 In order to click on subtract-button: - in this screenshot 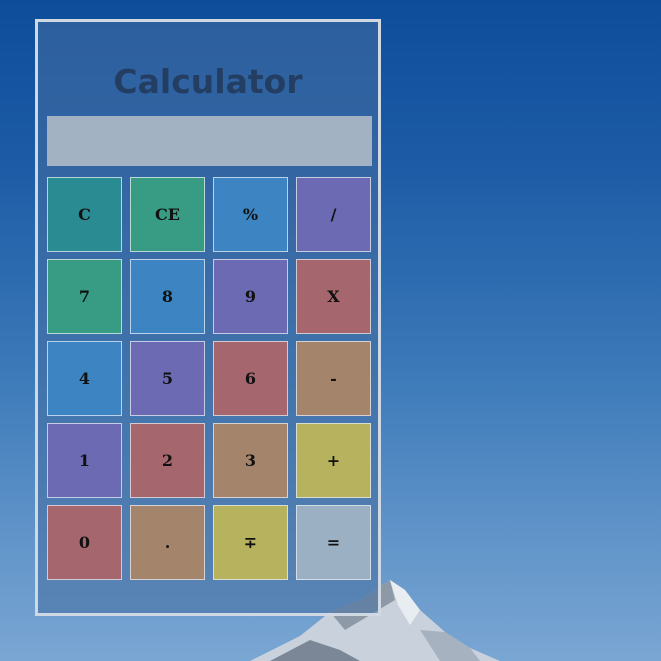, I will do `click(333, 378)`.